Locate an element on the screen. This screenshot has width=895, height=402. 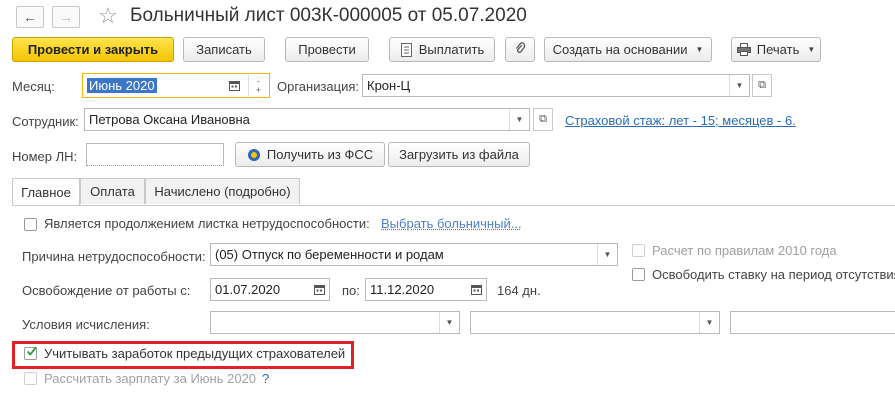
open-employee-button: ⧉ is located at coordinates (543, 119).